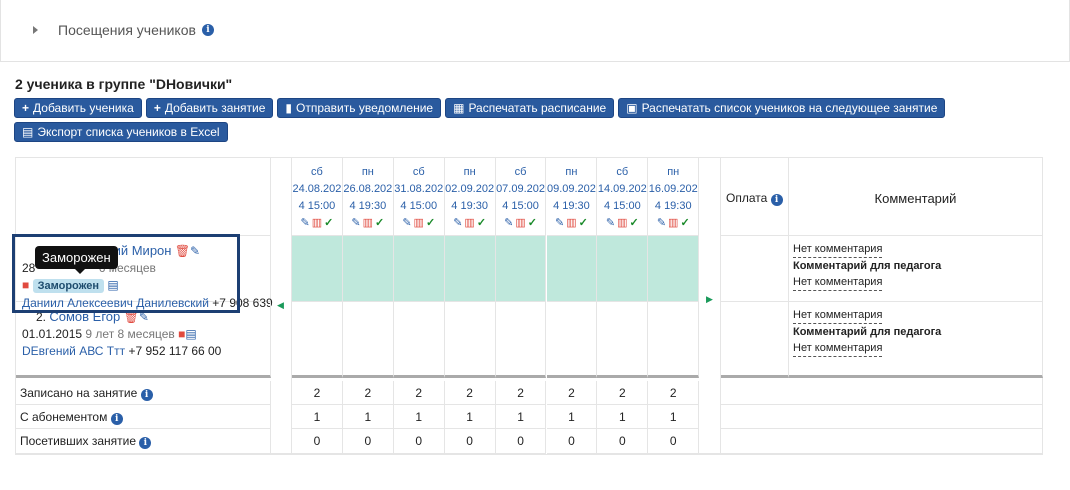  I want to click on add-student-button: + Добавить ученика, so click(78, 108).